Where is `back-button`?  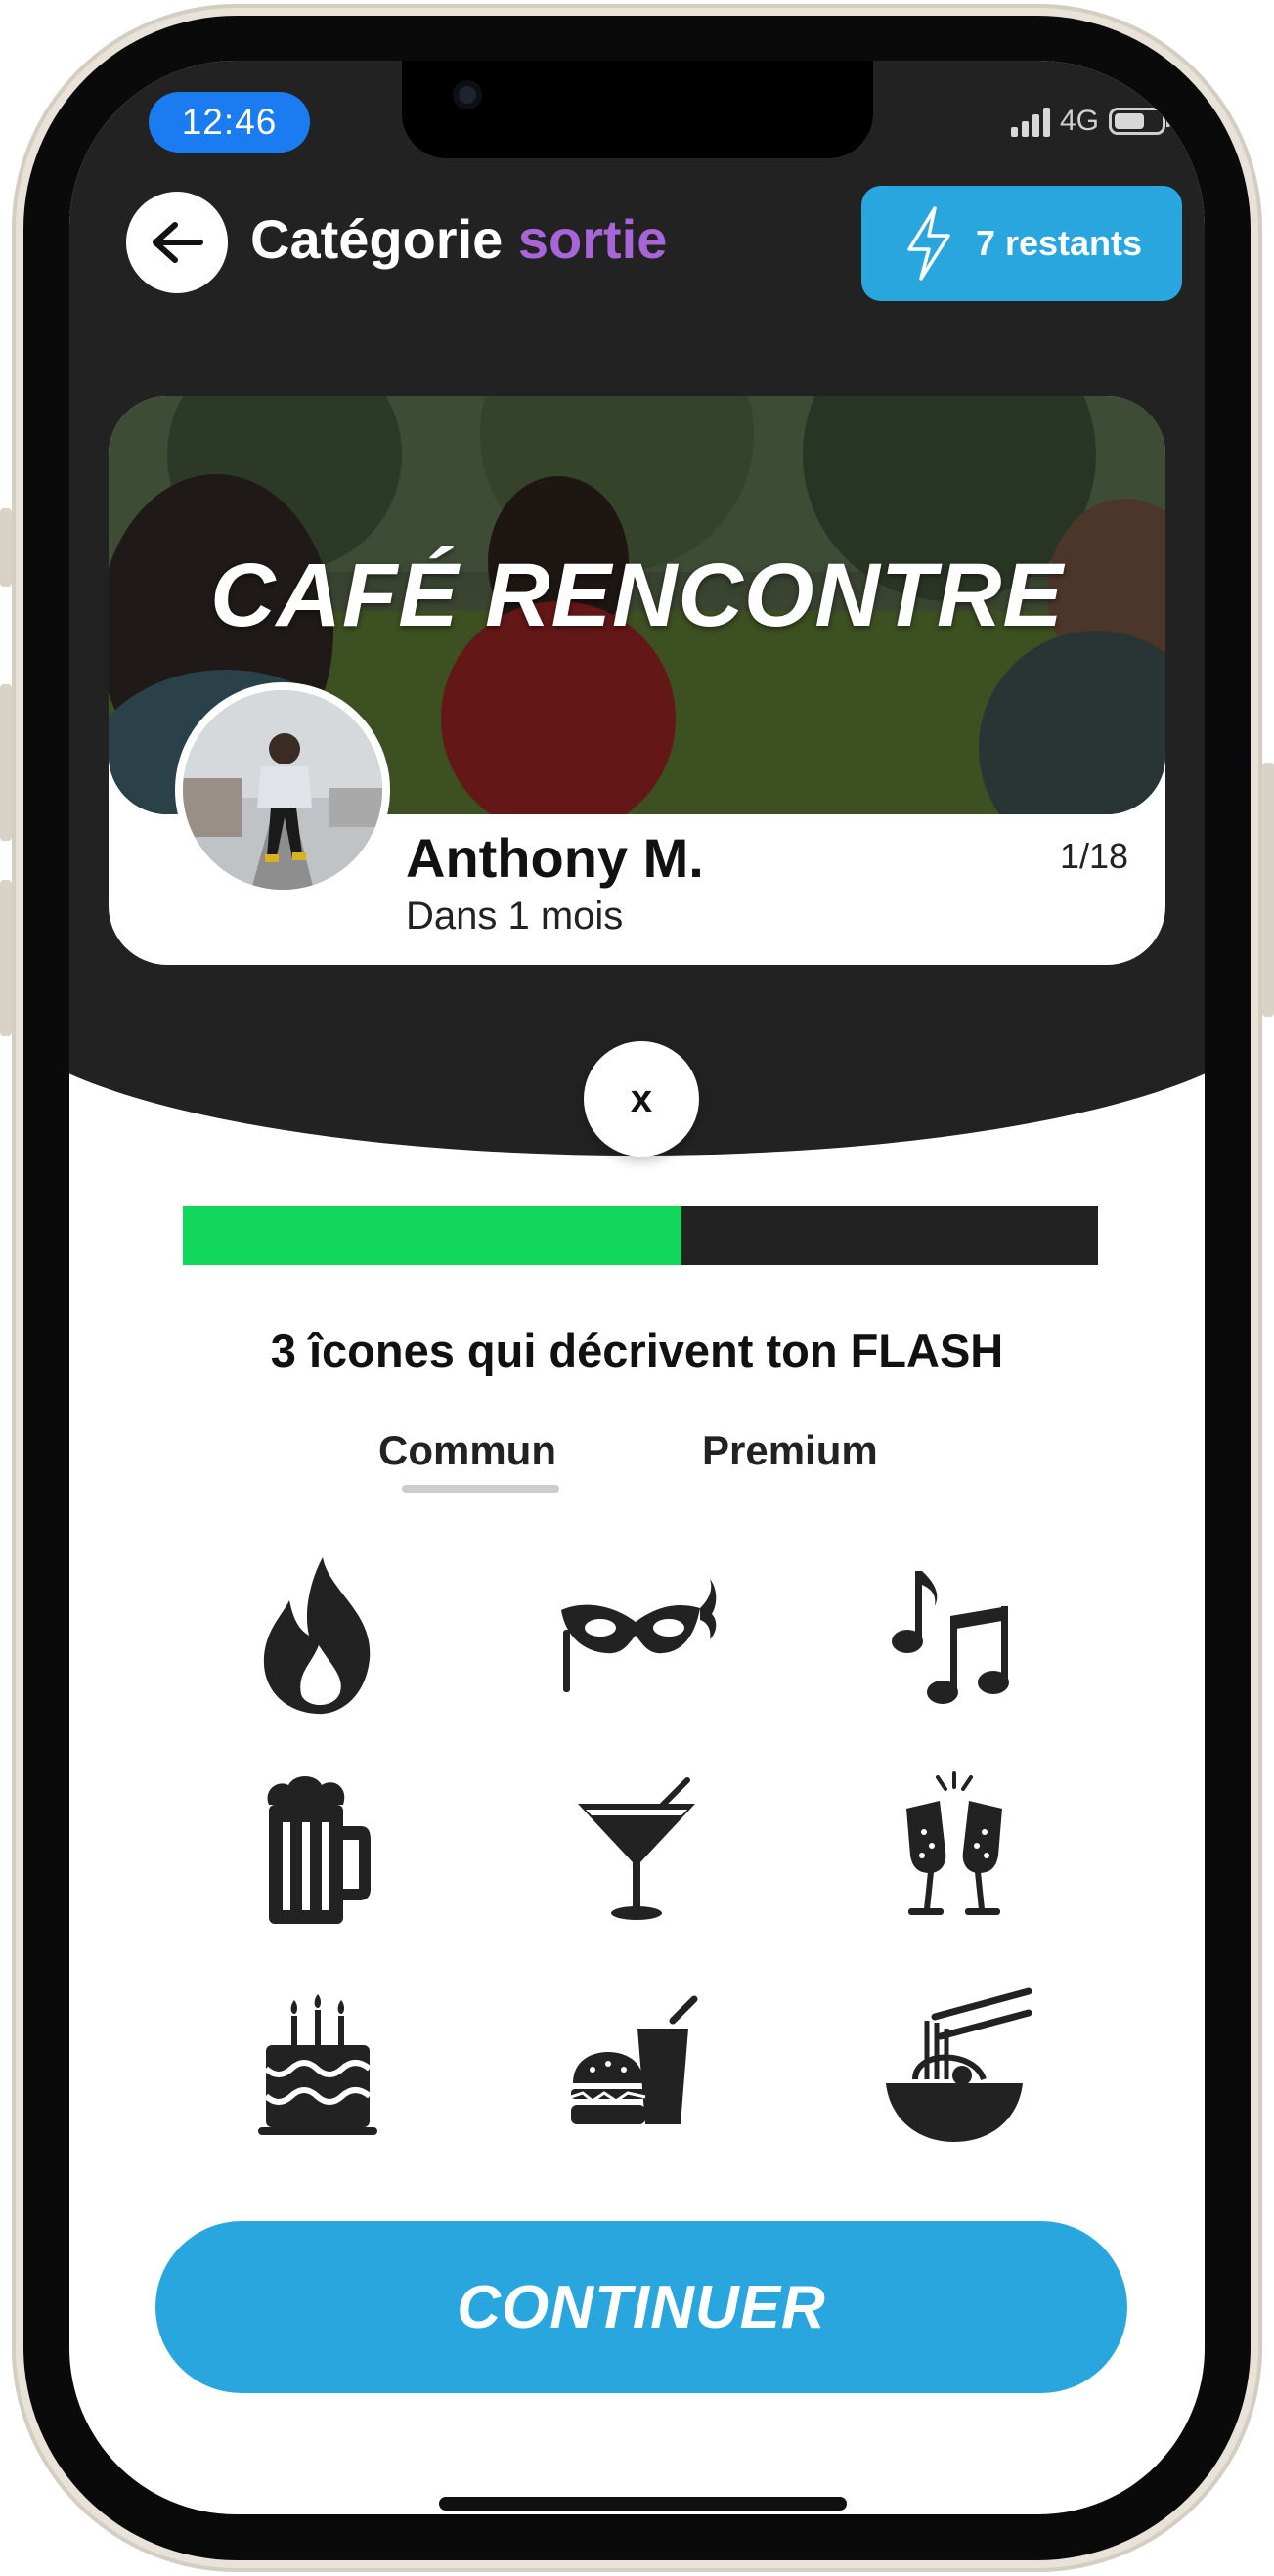
back-button is located at coordinates (177, 243).